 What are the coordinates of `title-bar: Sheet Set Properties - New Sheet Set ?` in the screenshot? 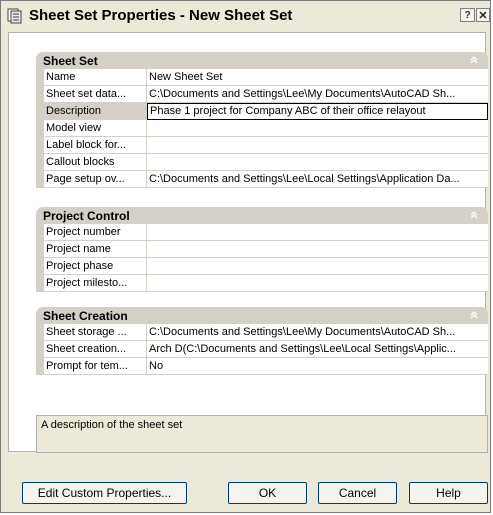 It's located at (245, 16).